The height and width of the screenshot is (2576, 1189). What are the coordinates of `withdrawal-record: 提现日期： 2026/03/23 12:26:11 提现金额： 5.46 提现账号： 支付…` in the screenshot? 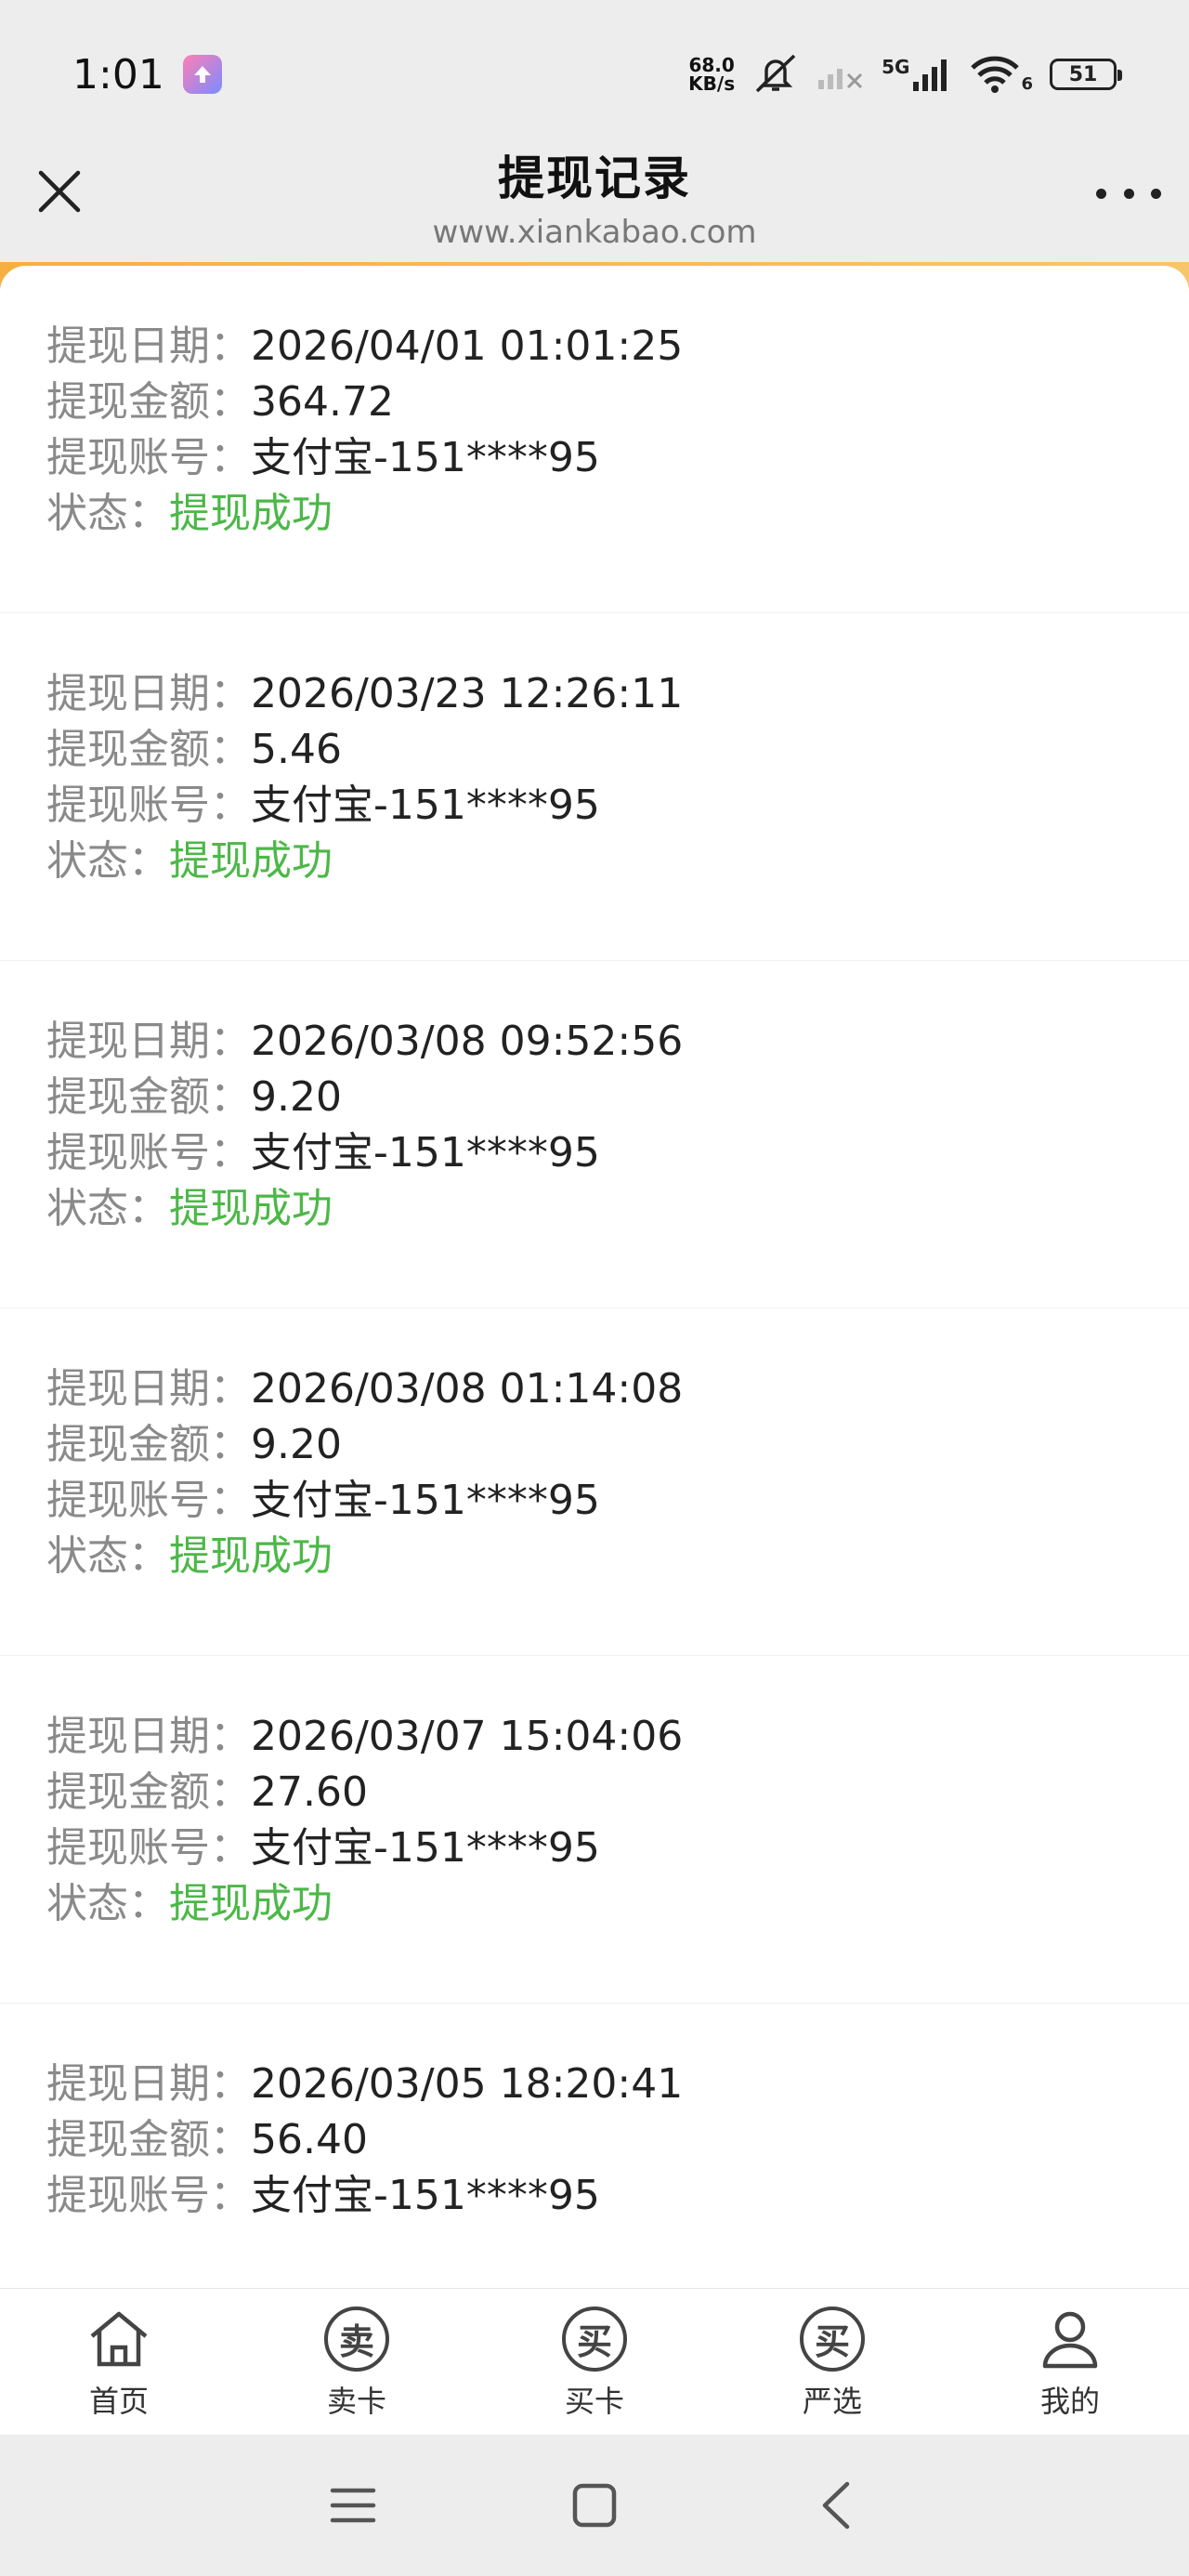 It's located at (594, 787).